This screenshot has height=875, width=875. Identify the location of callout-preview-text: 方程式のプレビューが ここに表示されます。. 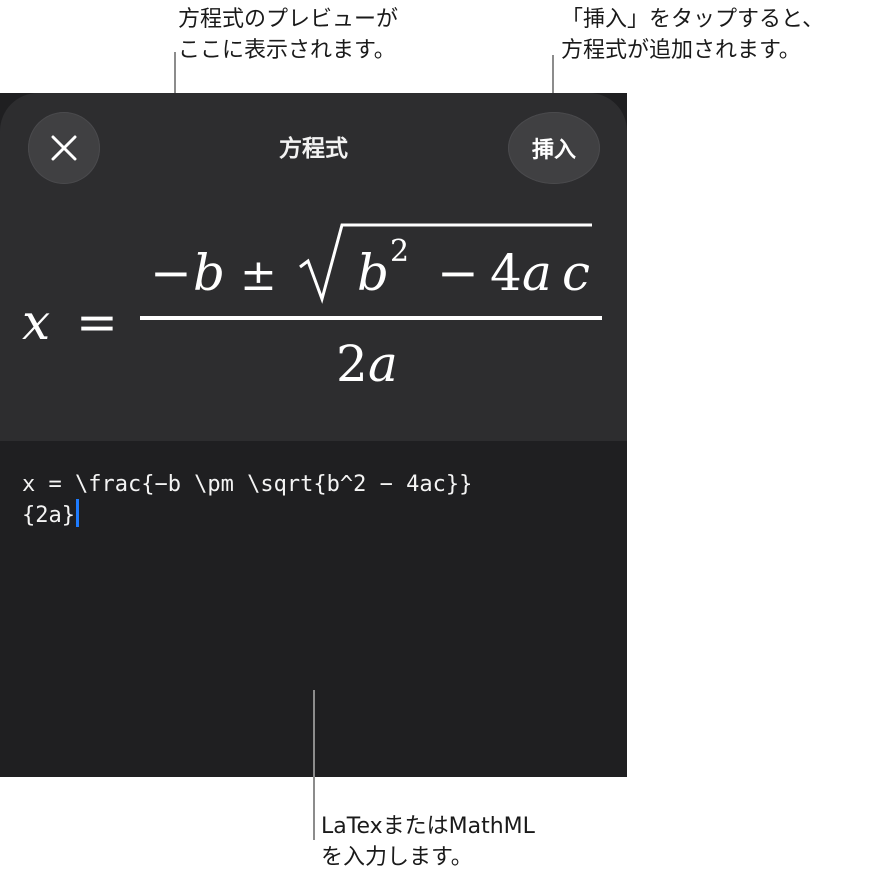
(288, 35).